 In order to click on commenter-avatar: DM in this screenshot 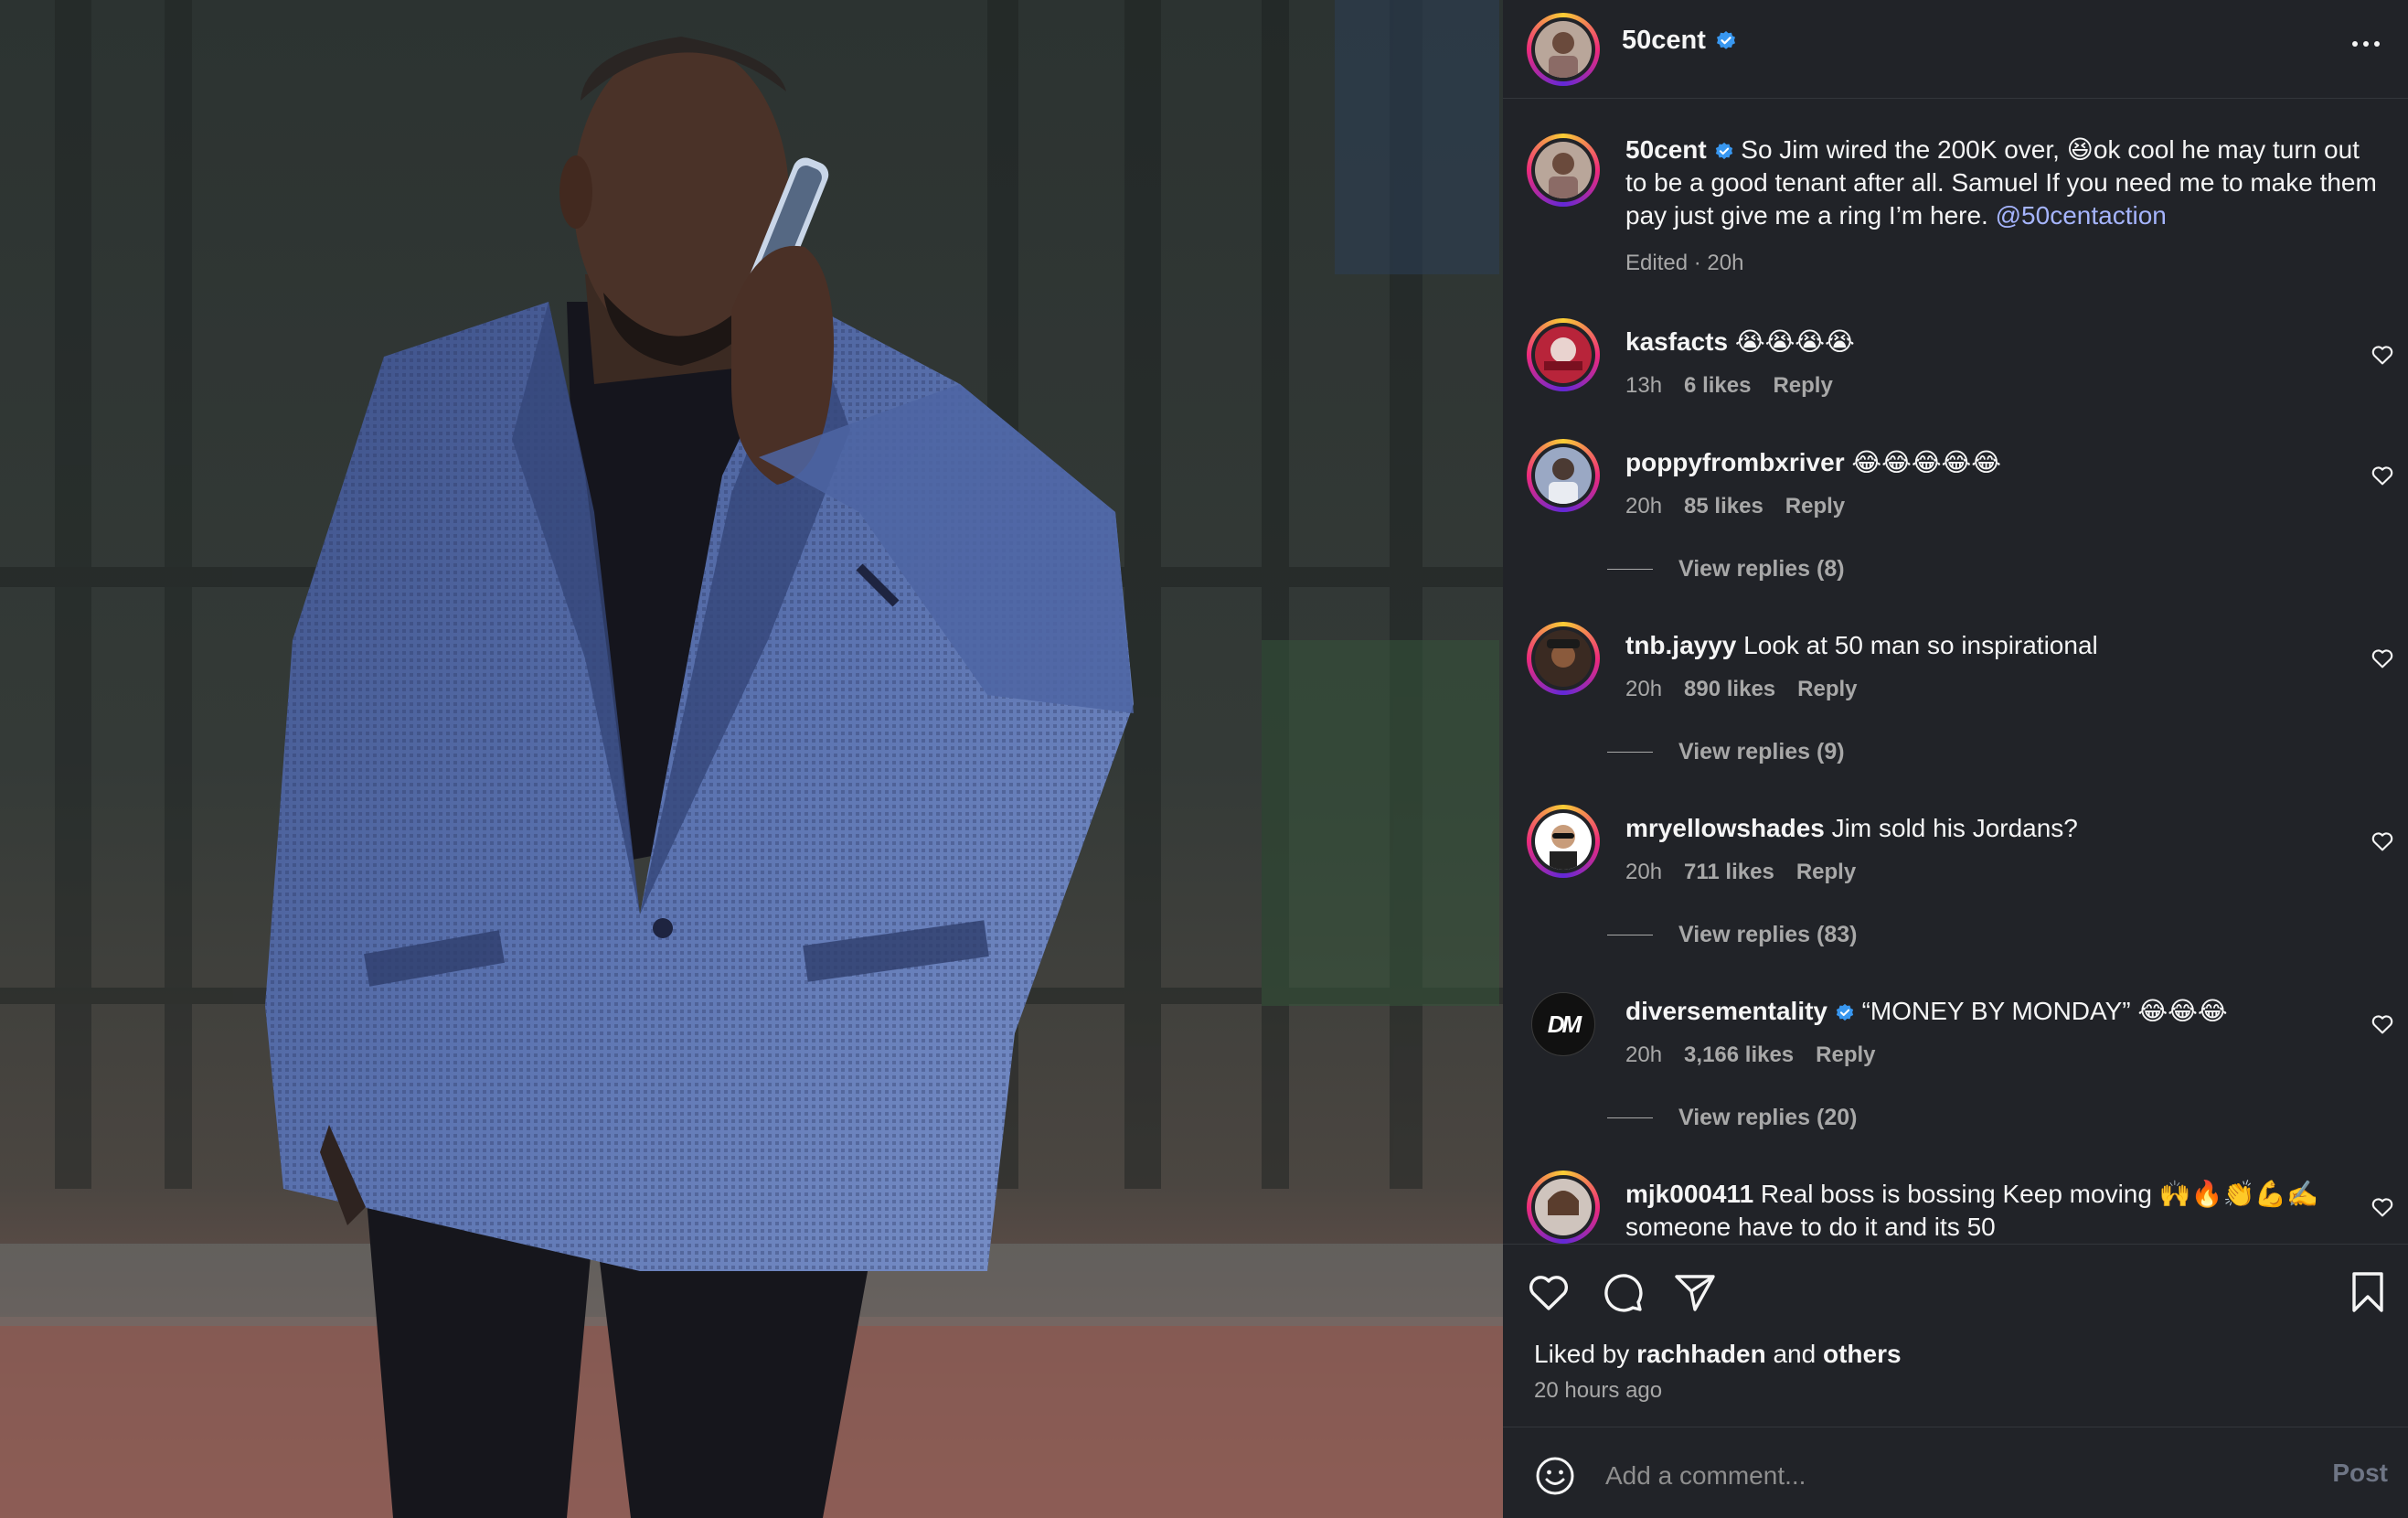, I will do `click(1563, 1024)`.